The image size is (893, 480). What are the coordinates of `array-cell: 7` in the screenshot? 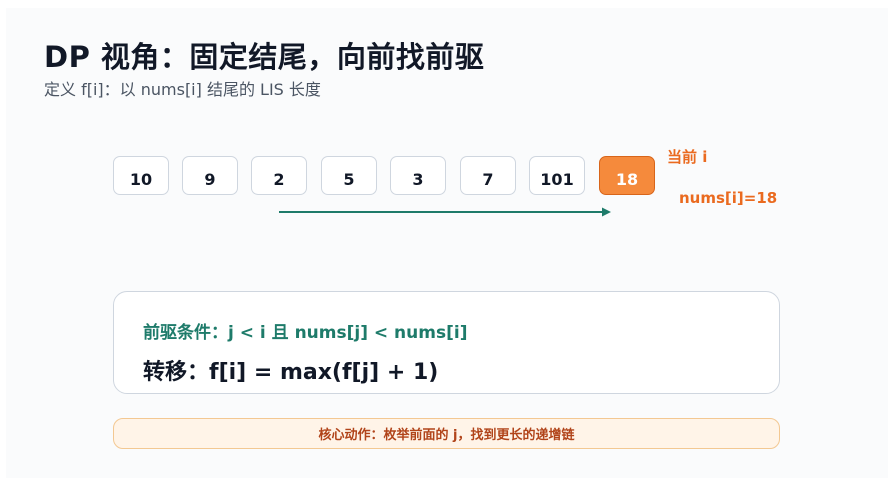 It's located at (488, 175).